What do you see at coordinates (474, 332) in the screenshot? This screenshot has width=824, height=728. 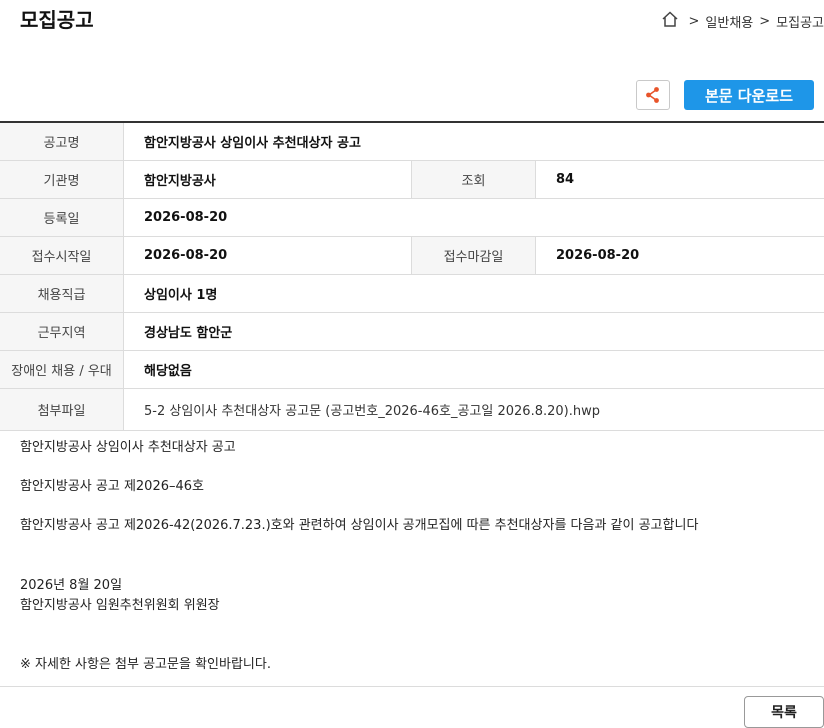 I see `location-value: 경상남도 함안군` at bounding box center [474, 332].